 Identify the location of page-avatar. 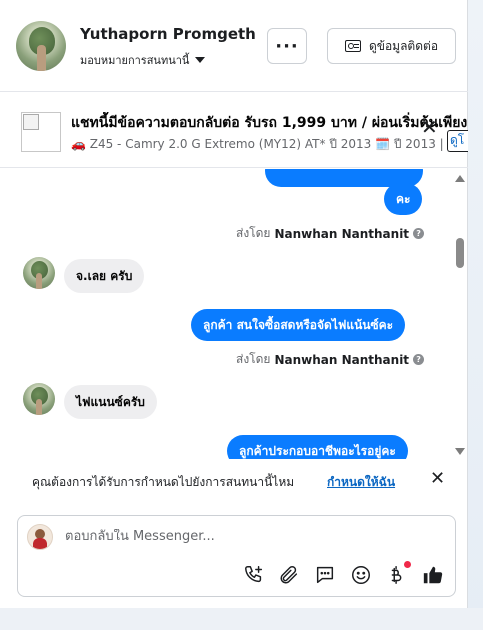
(40, 537).